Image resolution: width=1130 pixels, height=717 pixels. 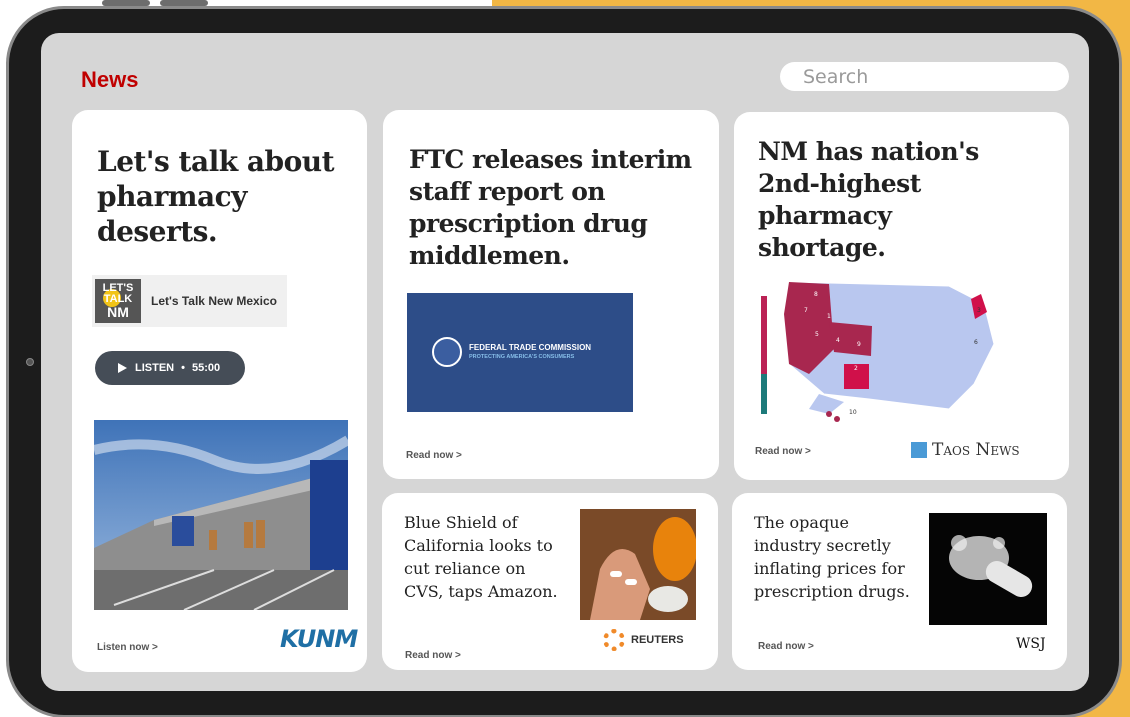 I want to click on kunm-logo: KUNM, so click(x=319, y=639).